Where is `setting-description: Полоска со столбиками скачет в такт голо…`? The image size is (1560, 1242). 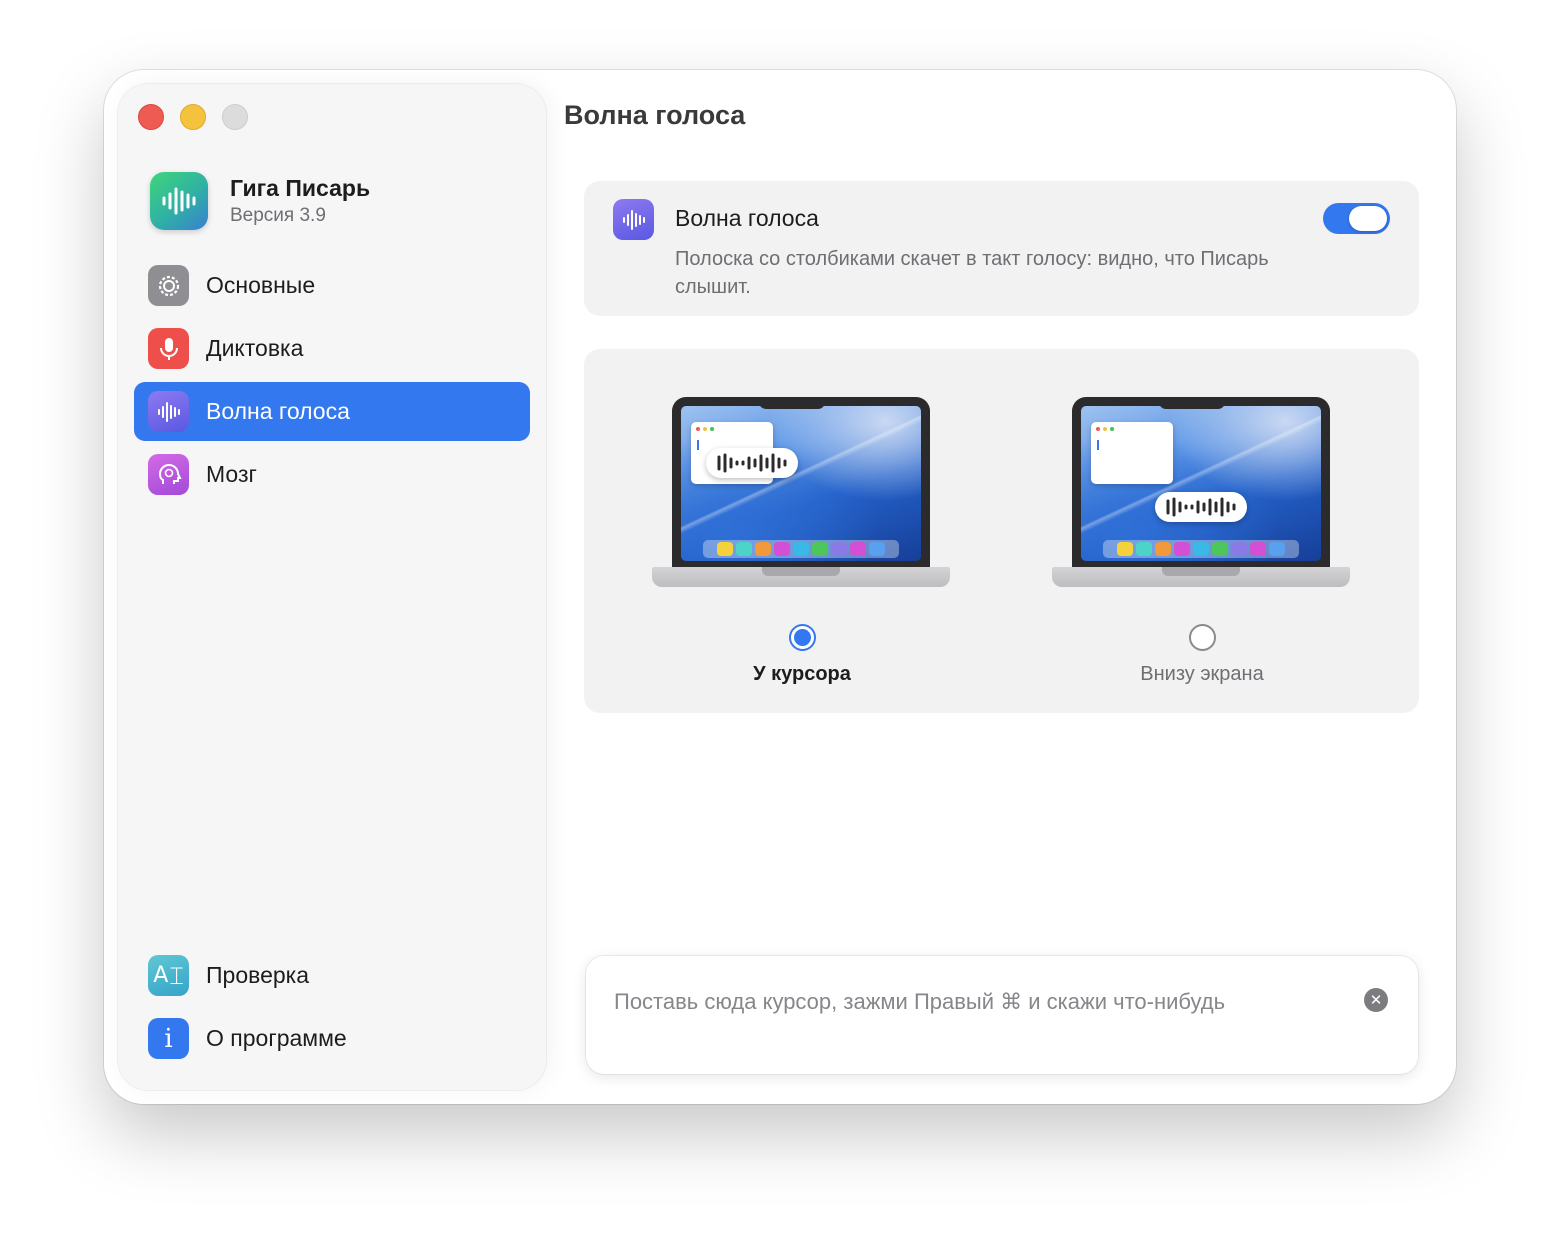 setting-description: Полоска со столбиками скачет в такт голо… is located at coordinates (972, 273).